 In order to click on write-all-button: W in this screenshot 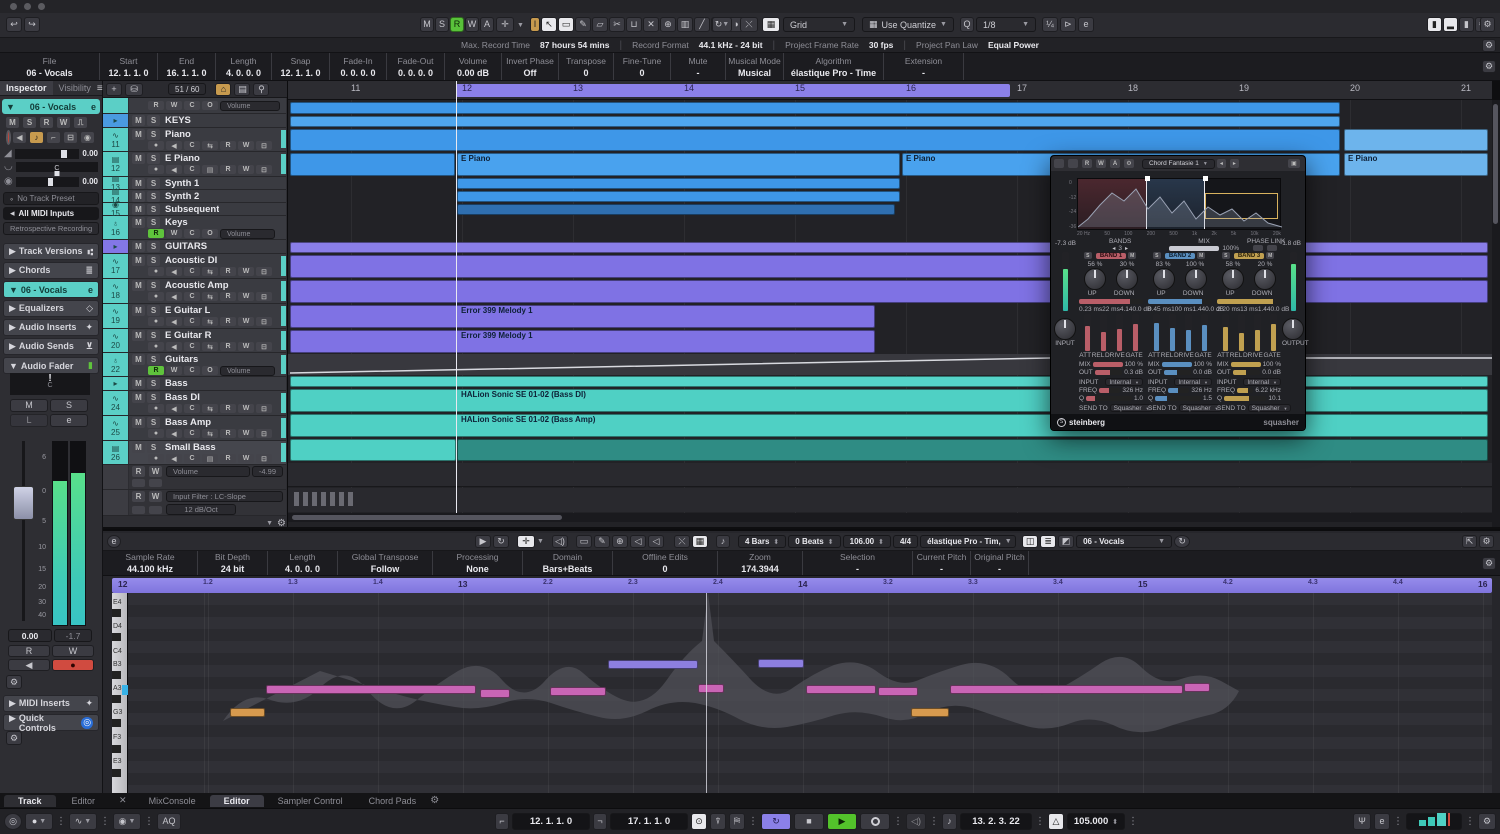, I will do `click(472, 24)`.